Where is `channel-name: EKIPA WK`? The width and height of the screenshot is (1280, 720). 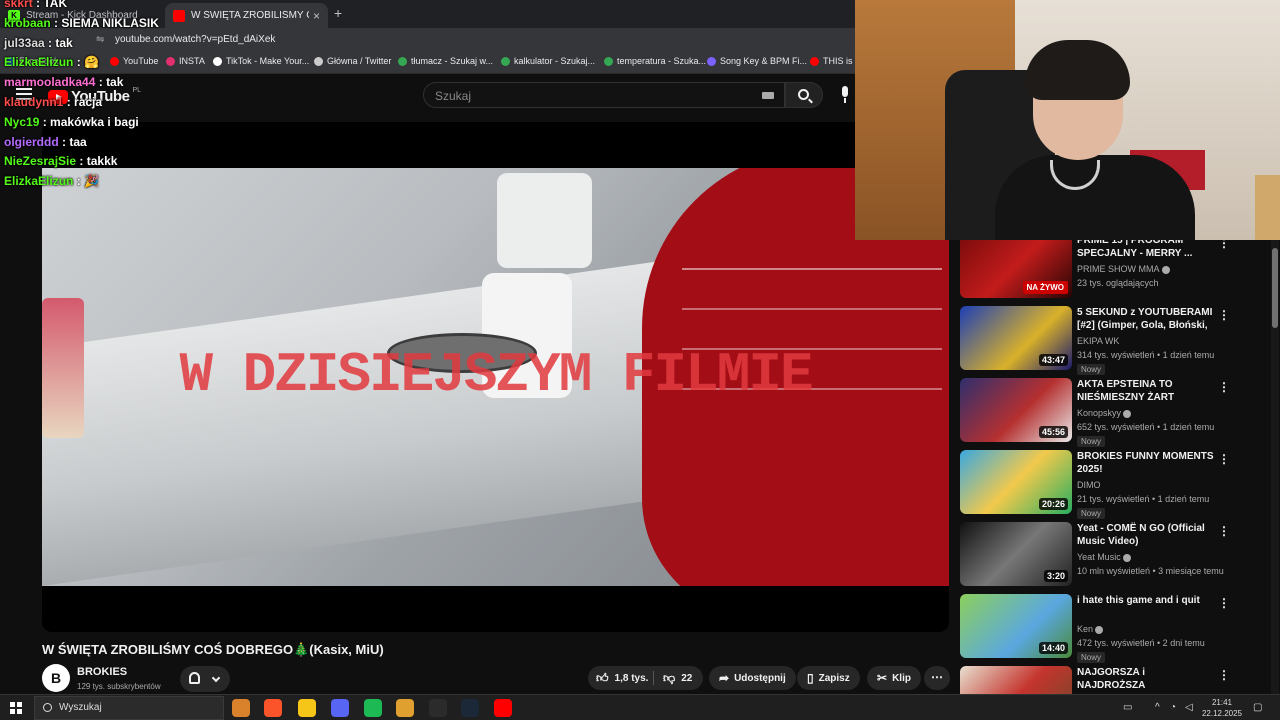
channel-name: EKIPA WK is located at coordinates (1098, 341).